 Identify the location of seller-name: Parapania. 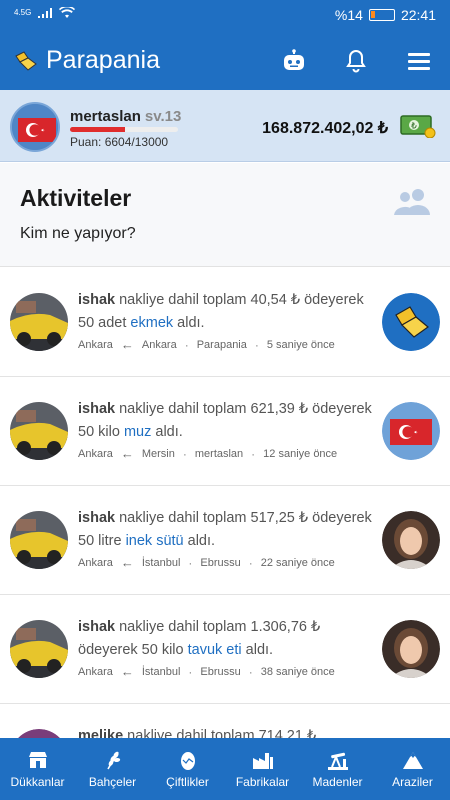
(222, 345).